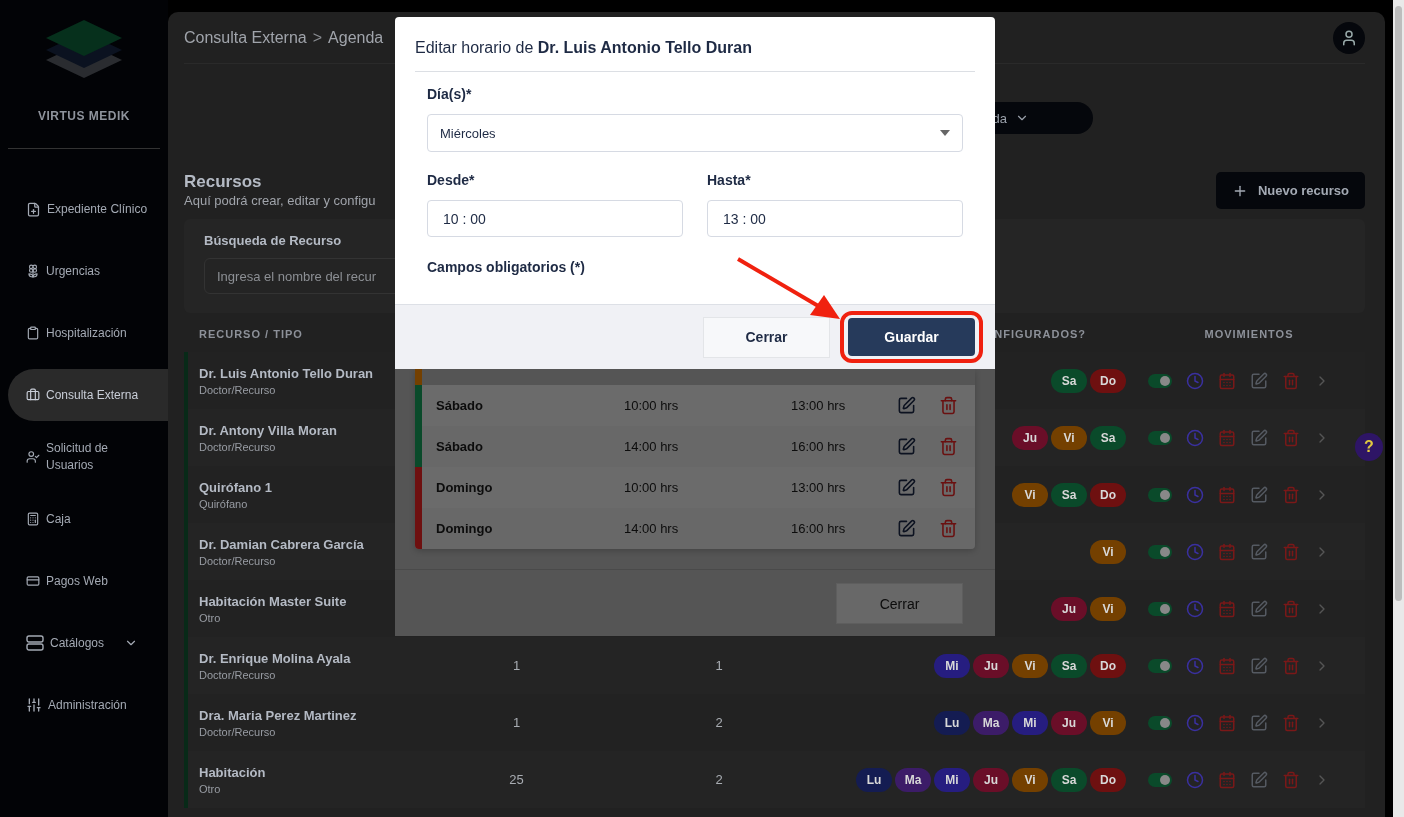 The height and width of the screenshot is (817, 1404). I want to click on column-header: NFIGURADOS?, so click(1040, 333).